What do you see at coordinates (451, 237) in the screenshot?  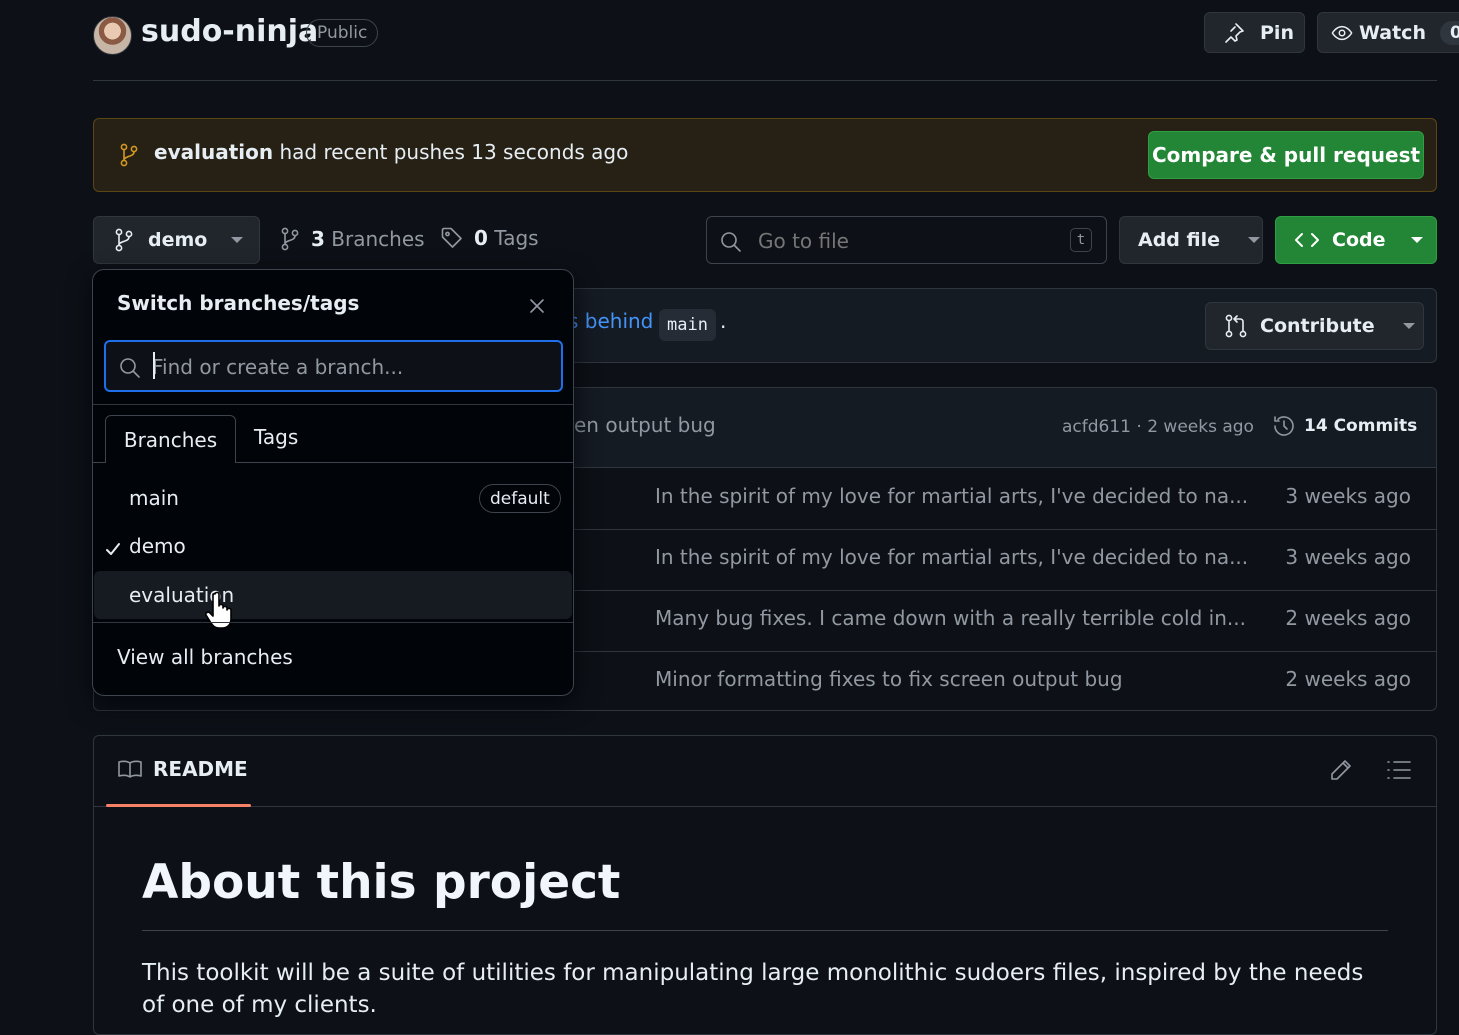 I see `tag-icon` at bounding box center [451, 237].